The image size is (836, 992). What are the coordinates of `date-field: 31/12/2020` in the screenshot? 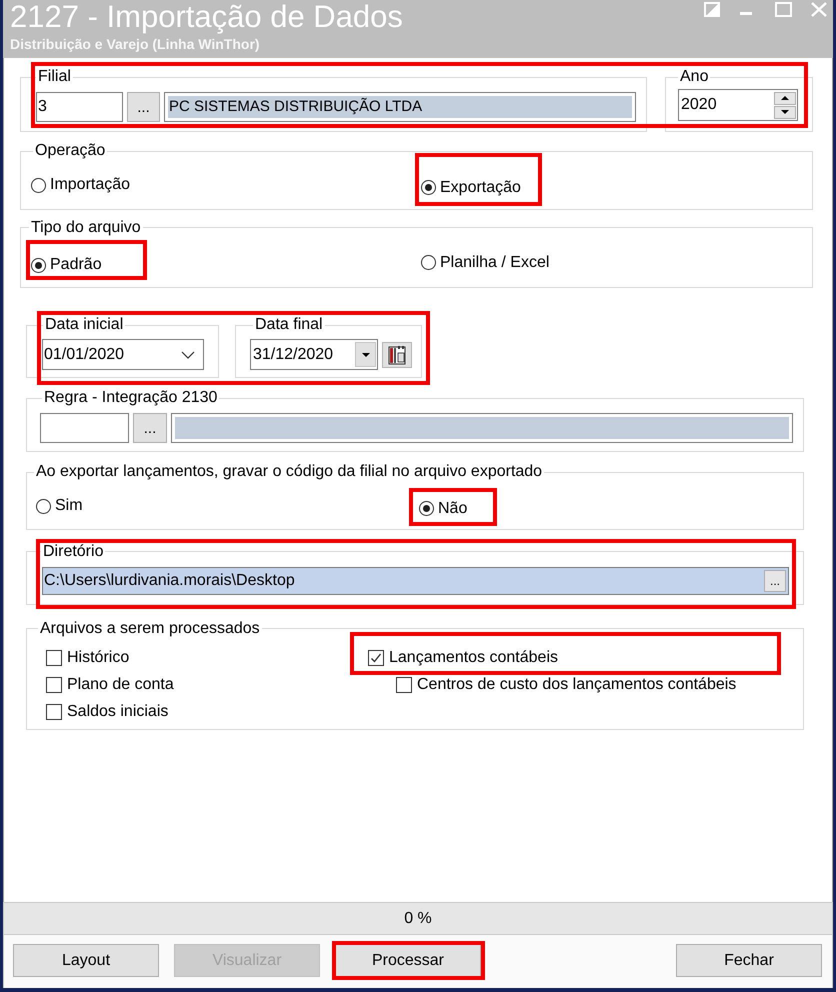 It's located at (314, 354).